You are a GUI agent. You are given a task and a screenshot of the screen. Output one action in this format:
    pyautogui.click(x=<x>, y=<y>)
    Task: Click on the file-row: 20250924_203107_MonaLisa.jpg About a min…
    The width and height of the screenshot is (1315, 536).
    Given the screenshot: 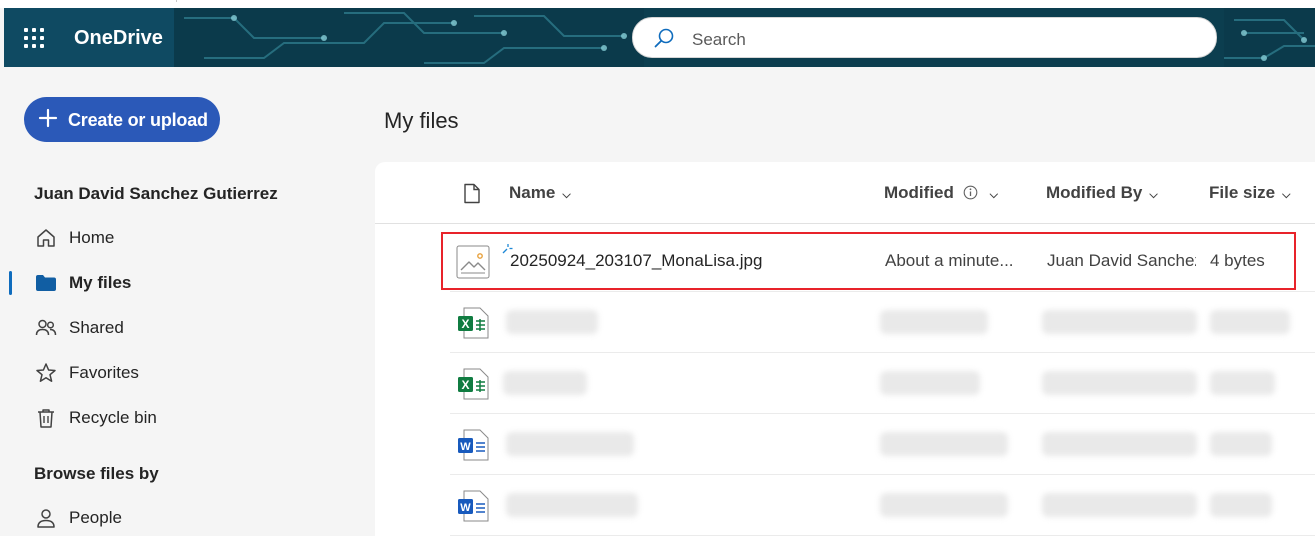 What is the action you would take?
    pyautogui.click(x=882, y=261)
    